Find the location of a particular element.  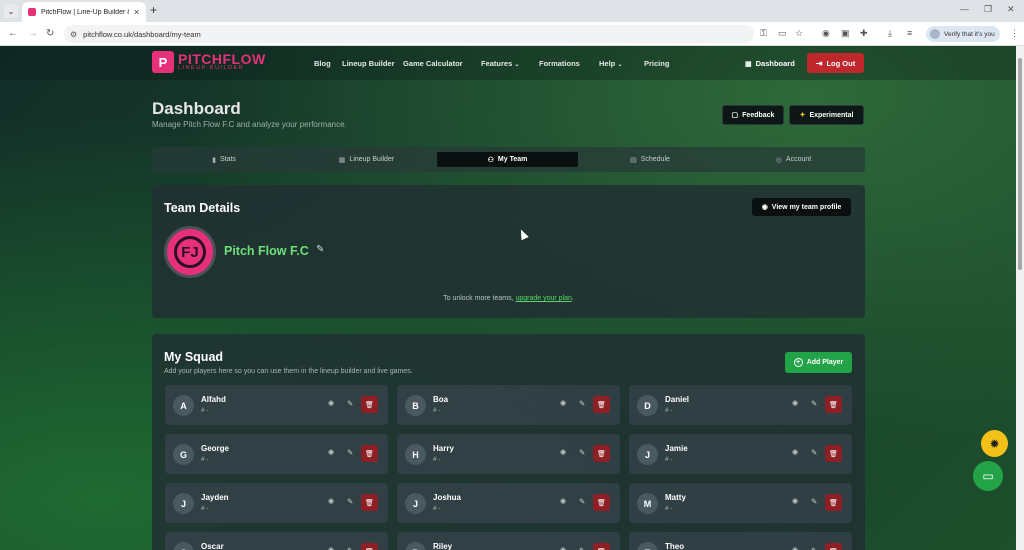

player-card: J Joshua # - ◉ ✎ 🗑 is located at coordinates (508, 503).